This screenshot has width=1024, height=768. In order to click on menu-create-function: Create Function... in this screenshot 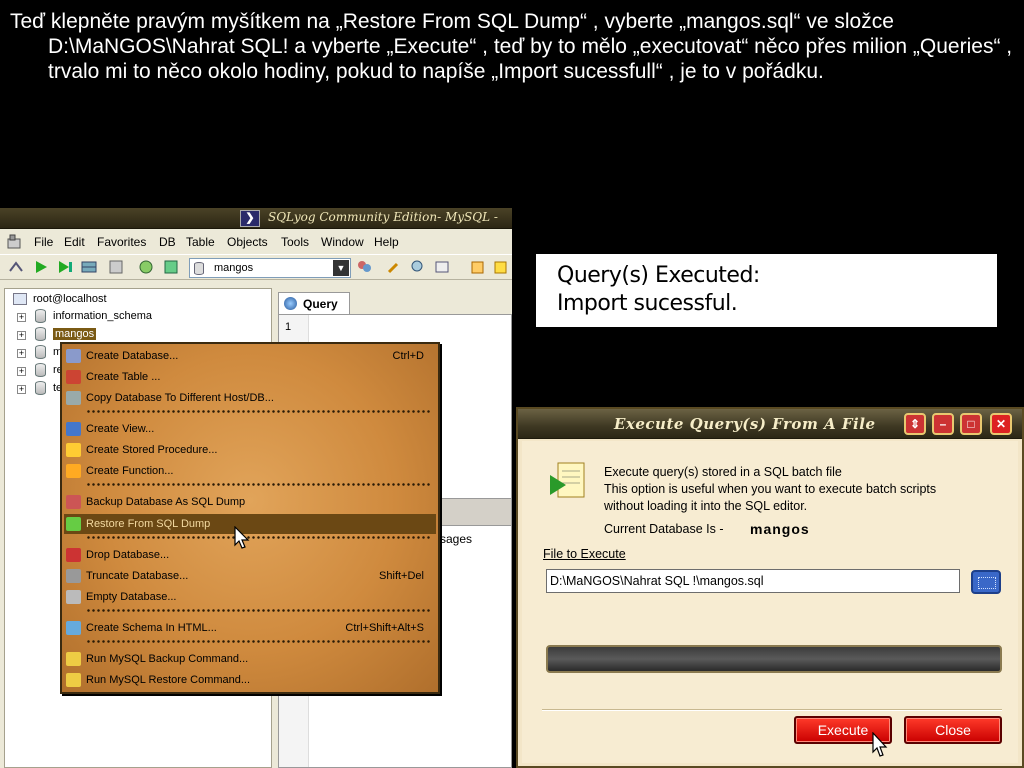, I will do `click(250, 471)`.